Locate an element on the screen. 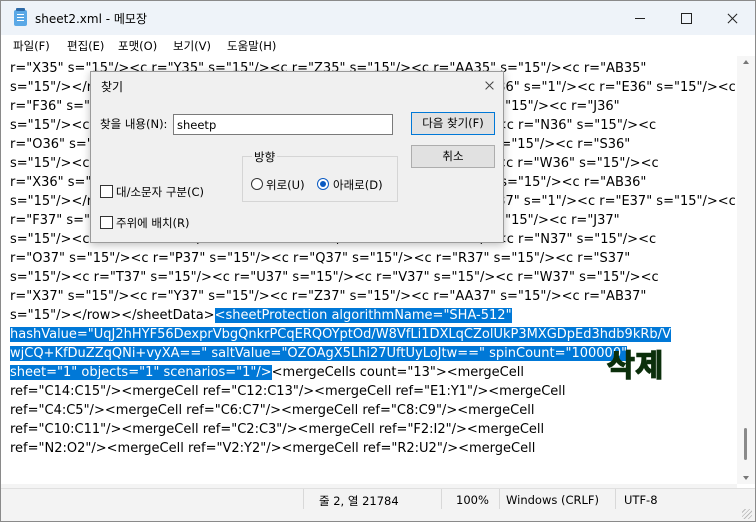 The height and width of the screenshot is (522, 756). zoom-level: 100% is located at coordinates (472, 500).